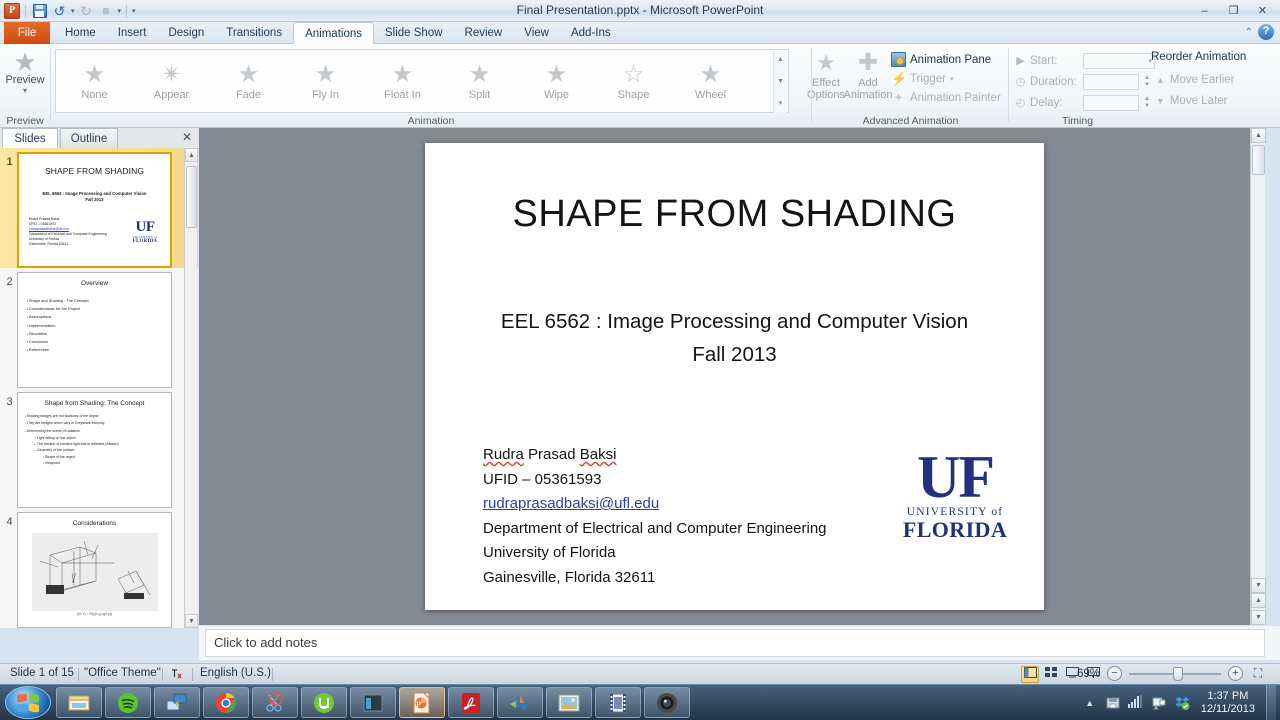  What do you see at coordinates (132, 33) in the screenshot?
I see `tab-insert: Insert` at bounding box center [132, 33].